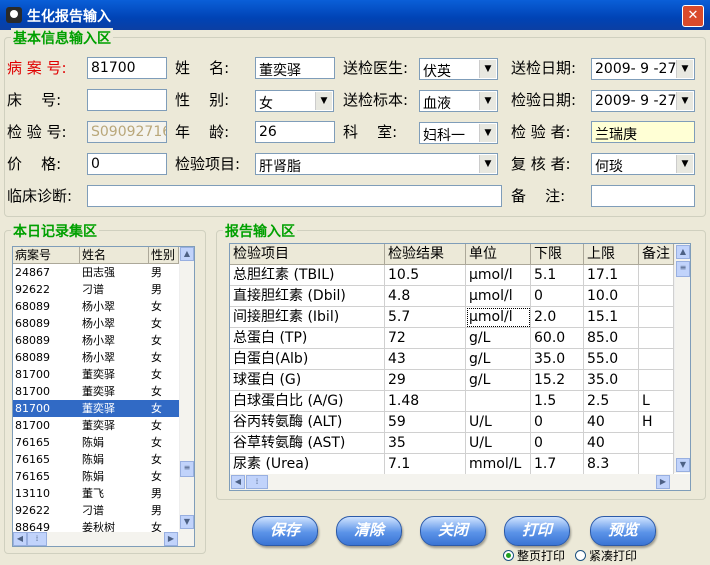 The height and width of the screenshot is (565, 710). What do you see at coordinates (127, 68) in the screenshot?
I see `case-no-input: 81700` at bounding box center [127, 68].